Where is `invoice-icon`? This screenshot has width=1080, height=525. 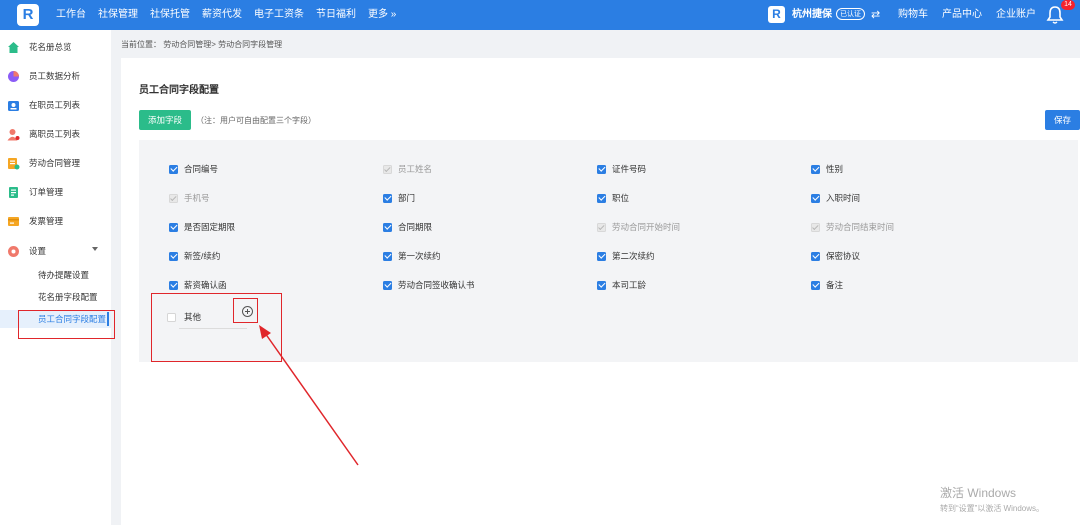 invoice-icon is located at coordinates (13, 221).